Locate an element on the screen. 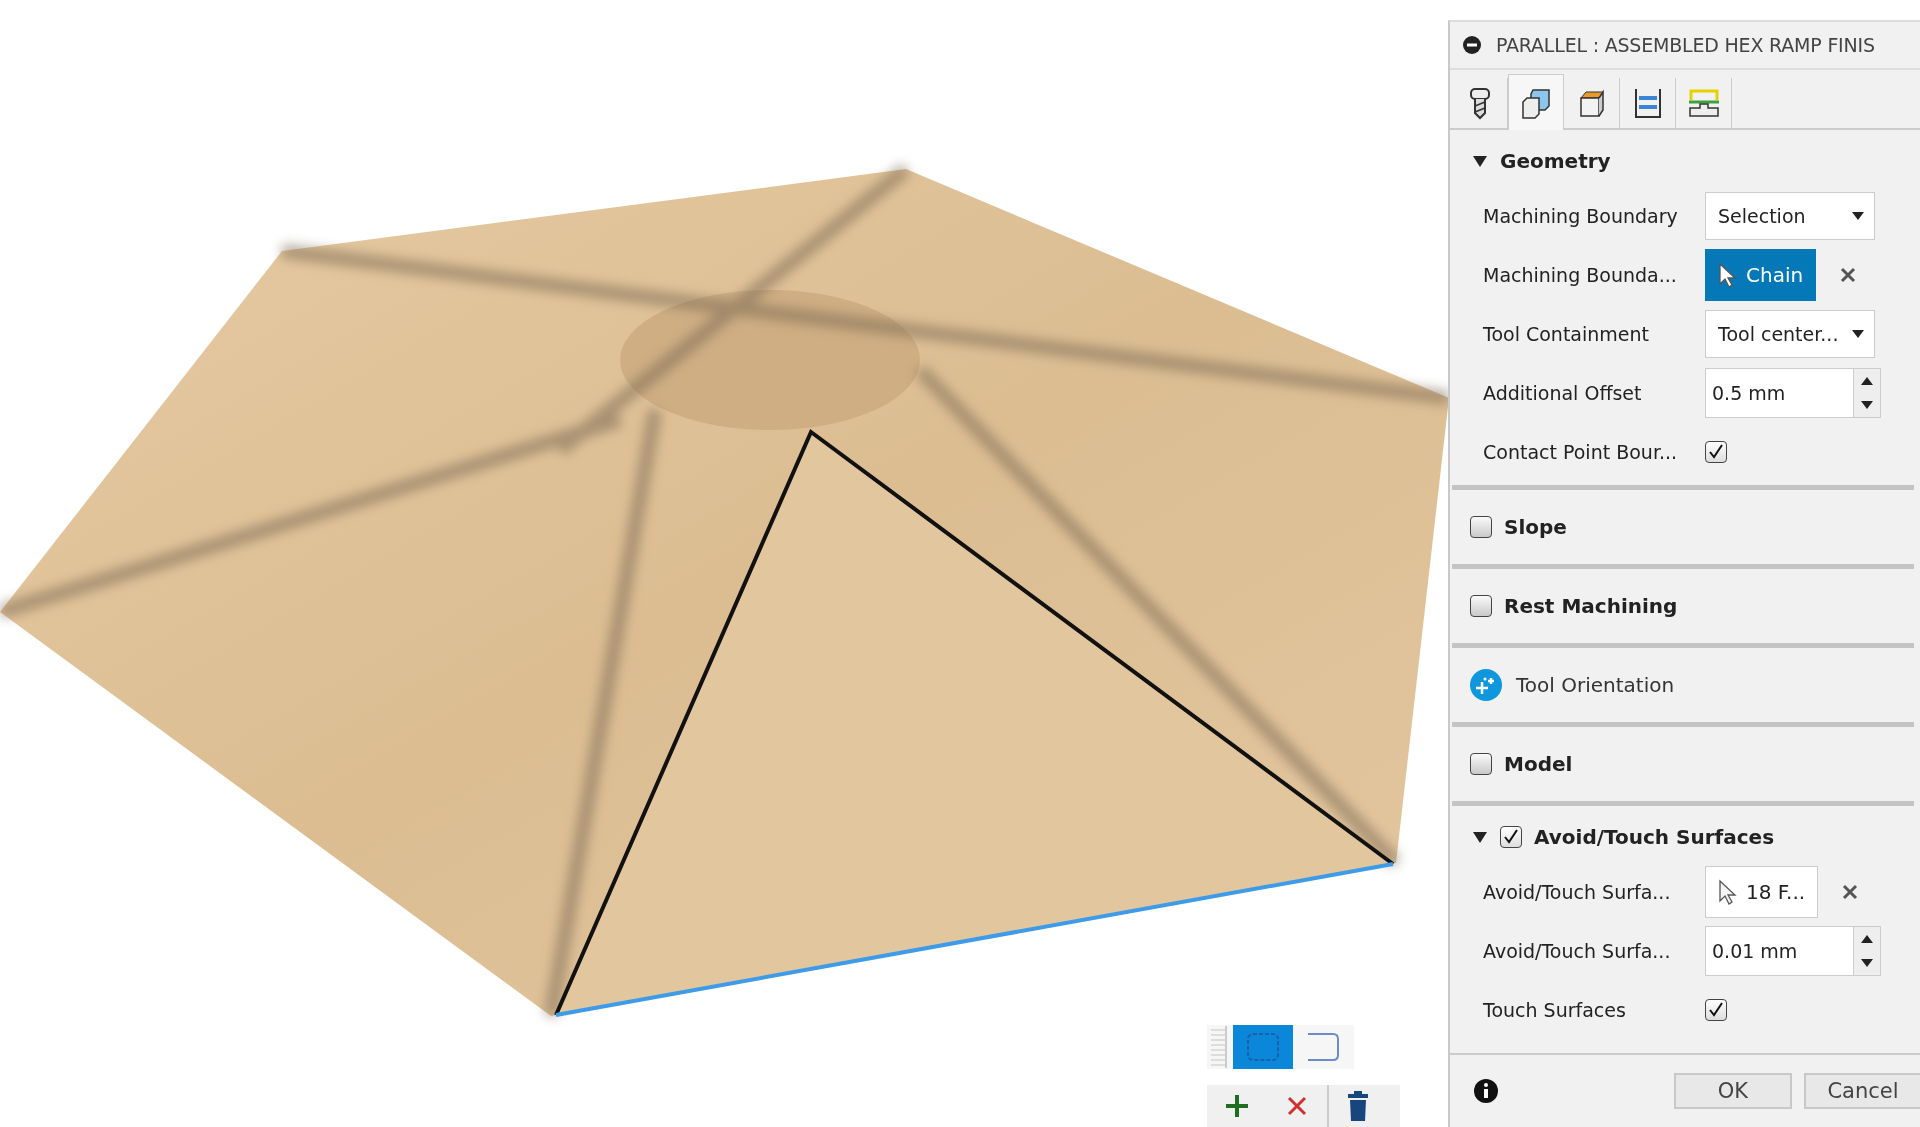 The width and height of the screenshot is (1920, 1127). panel-title: PARALLEL : ASSEMBLED HEX RAMP FINIS is located at coordinates (1685, 45).